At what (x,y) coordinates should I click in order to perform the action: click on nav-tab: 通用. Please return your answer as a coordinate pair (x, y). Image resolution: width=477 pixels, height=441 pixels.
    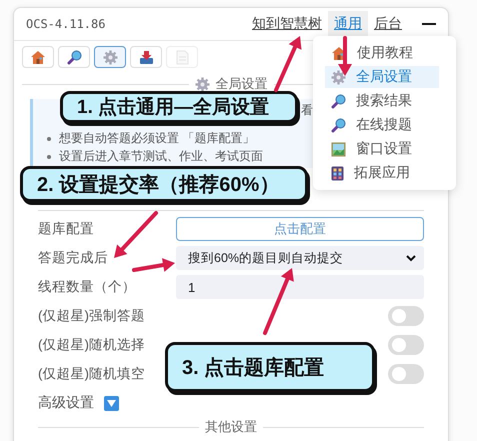
    Looking at the image, I should click on (348, 24).